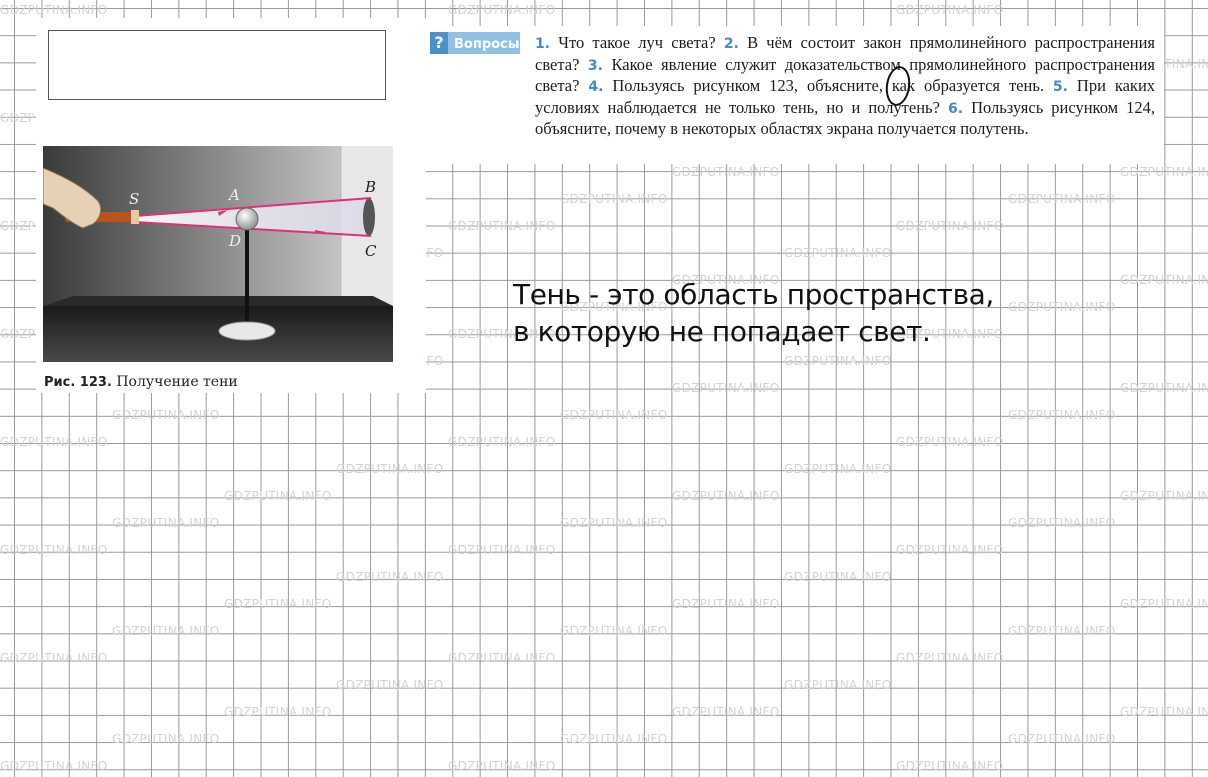 Image resolution: width=1208 pixels, height=777 pixels. I want to click on questions-badge: ? Вопросы, so click(475, 43).